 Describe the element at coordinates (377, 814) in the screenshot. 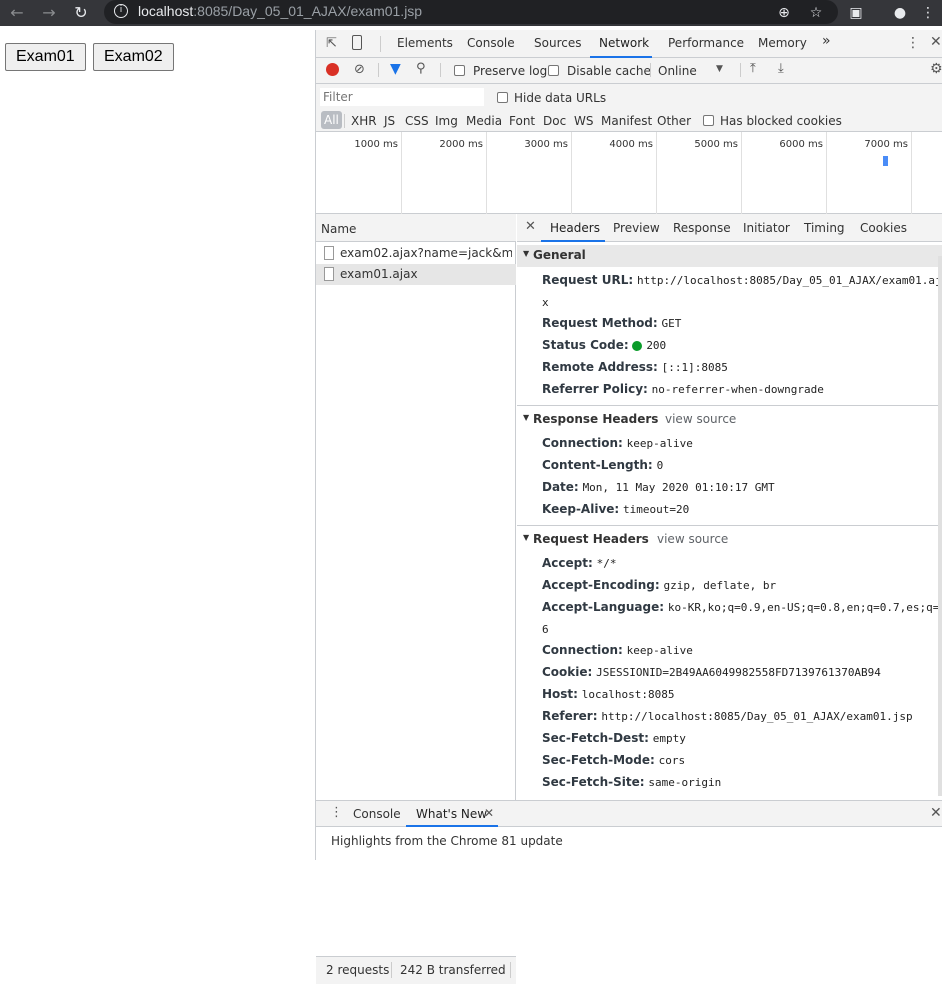

I see `drawer-tab-console: Console` at that location.